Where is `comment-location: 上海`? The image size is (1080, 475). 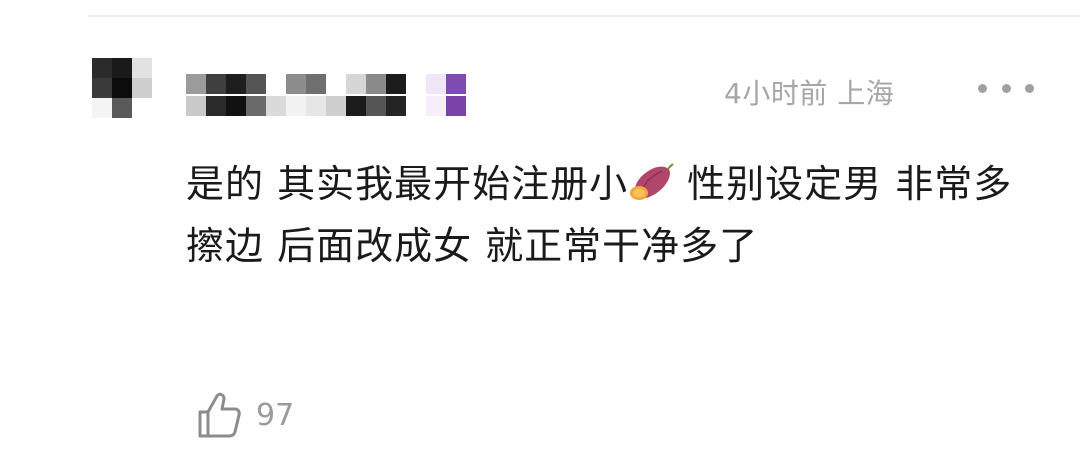 comment-location: 上海 is located at coordinates (866, 93).